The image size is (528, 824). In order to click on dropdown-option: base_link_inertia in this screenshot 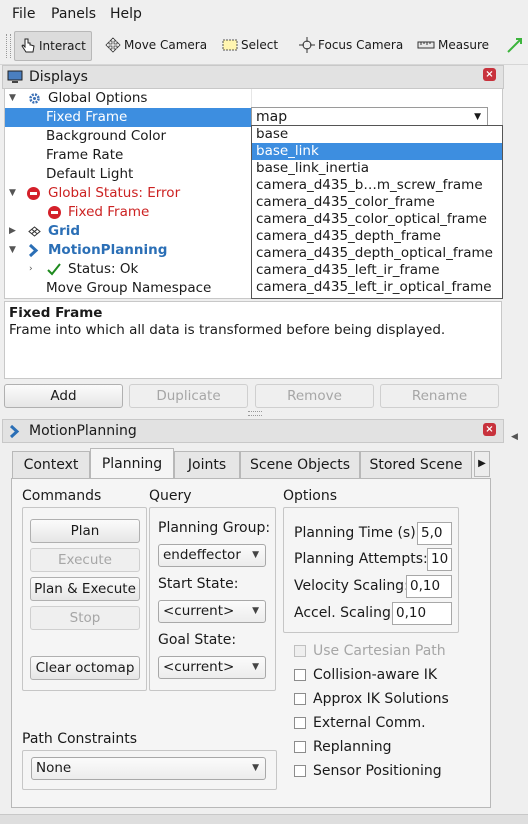, I will do `click(377, 168)`.